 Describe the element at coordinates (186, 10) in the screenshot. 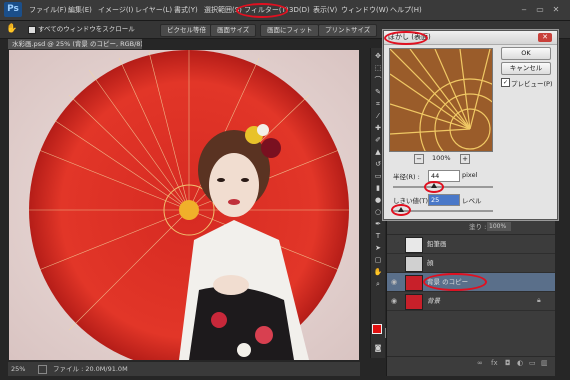

I see `menu-type: 書式(Y)` at that location.